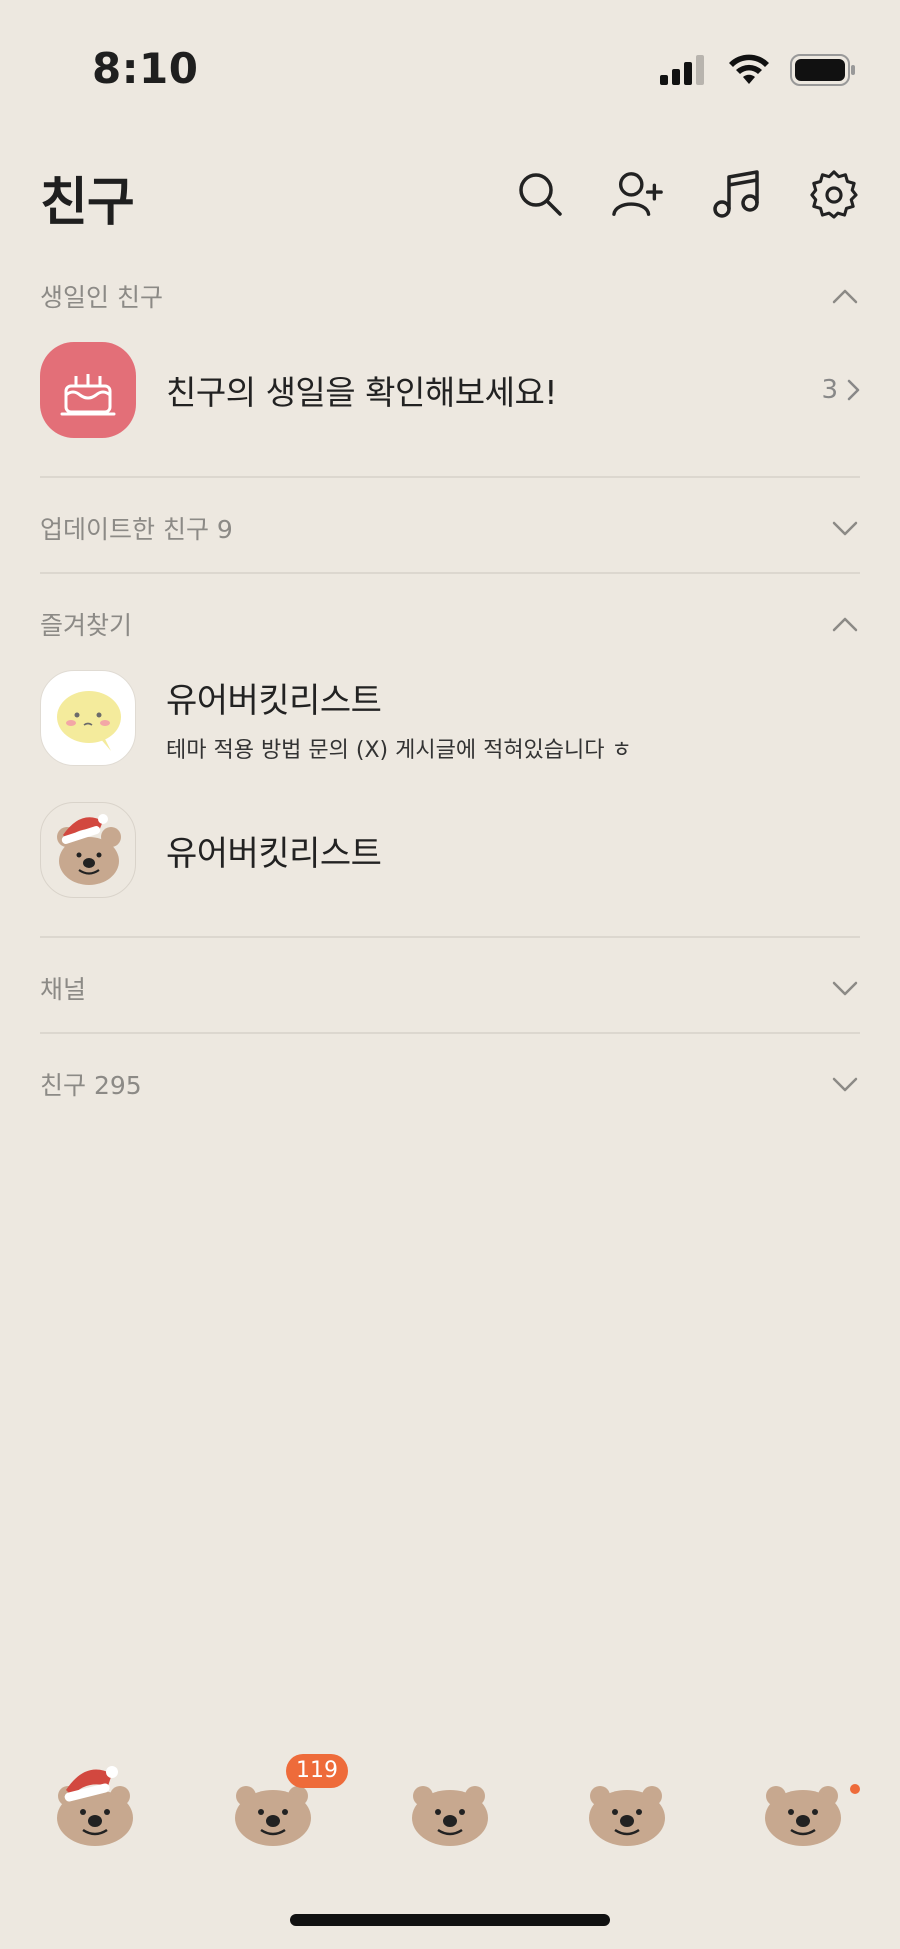  What do you see at coordinates (91, 1085) in the screenshot?
I see `section-title-friends: 친구 295` at bounding box center [91, 1085].